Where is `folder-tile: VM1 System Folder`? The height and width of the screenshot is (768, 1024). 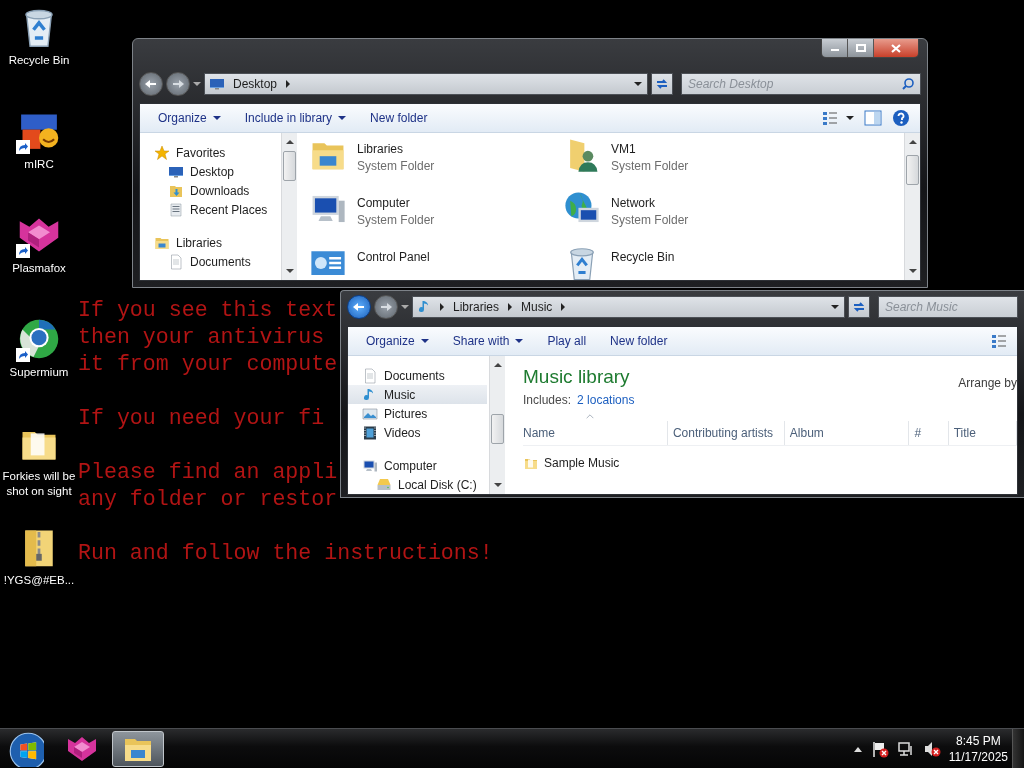 folder-tile: VM1 System Folder is located at coordinates (690, 163).